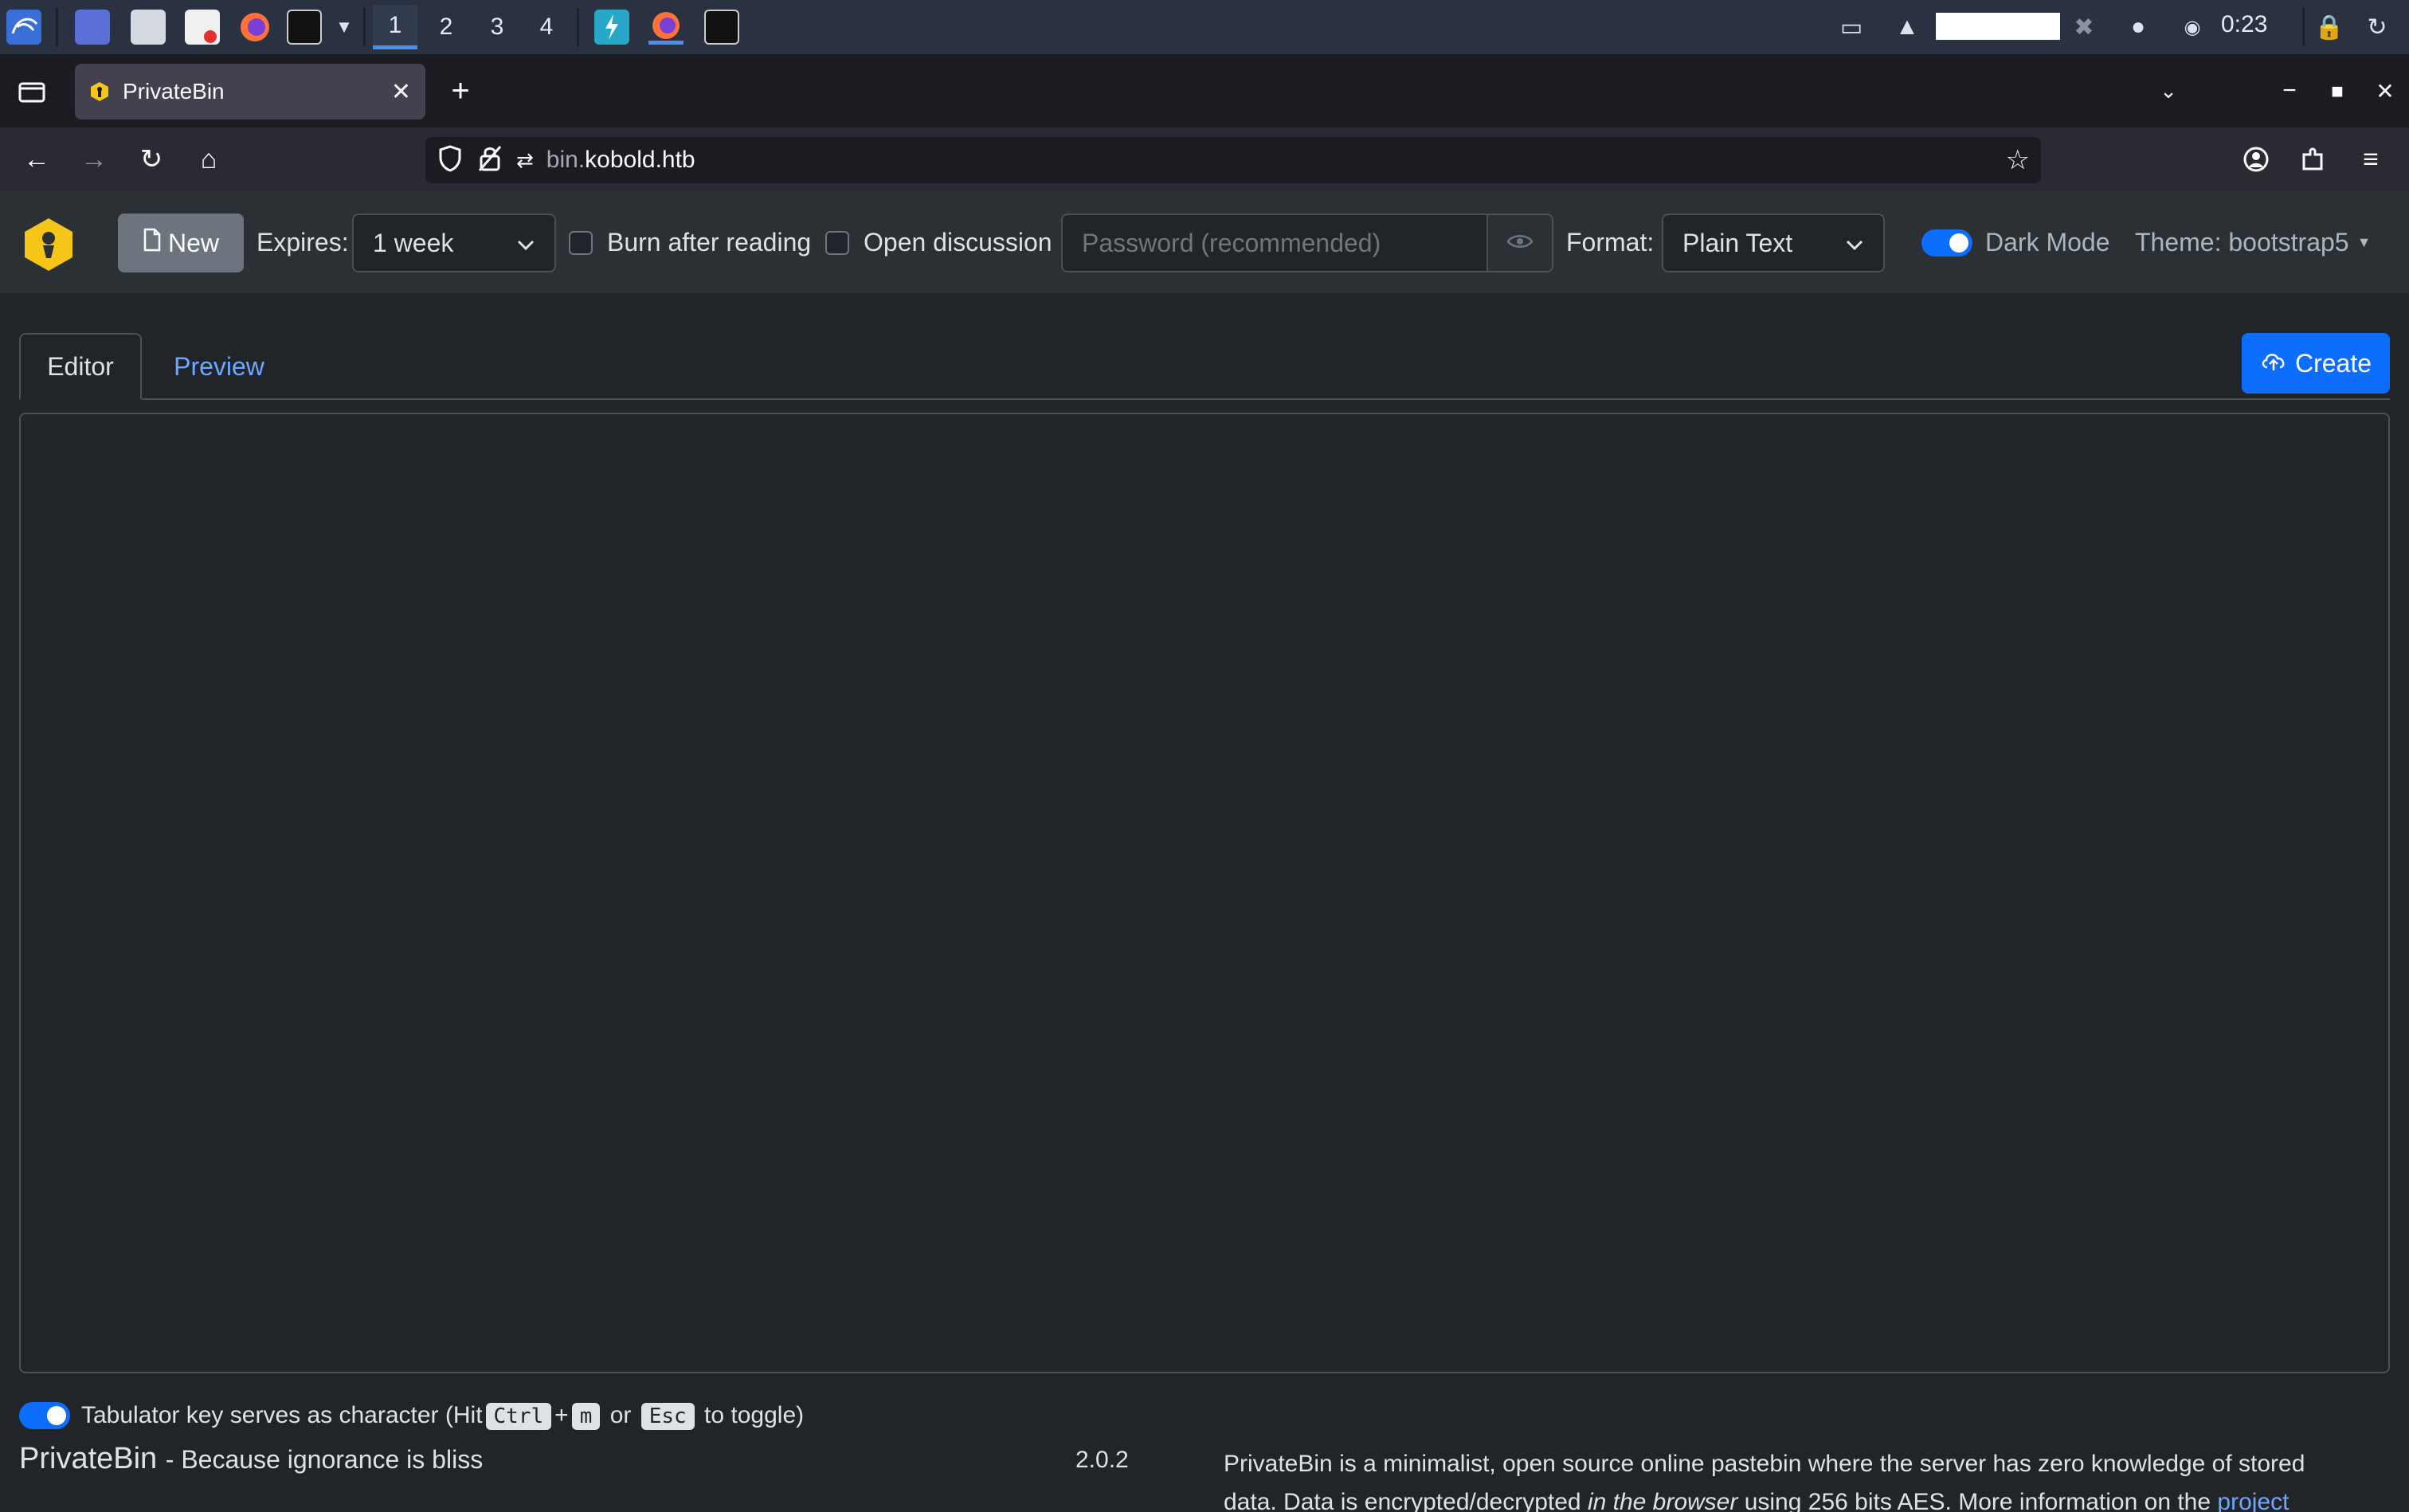 The image size is (2409, 1512). What do you see at coordinates (1204, 27) in the screenshot?
I see `os-taskbar: ▼ 1 2 3 4 ▭ ▲ ✖ ● ◉ 0:23 🔒 ↻` at bounding box center [1204, 27].